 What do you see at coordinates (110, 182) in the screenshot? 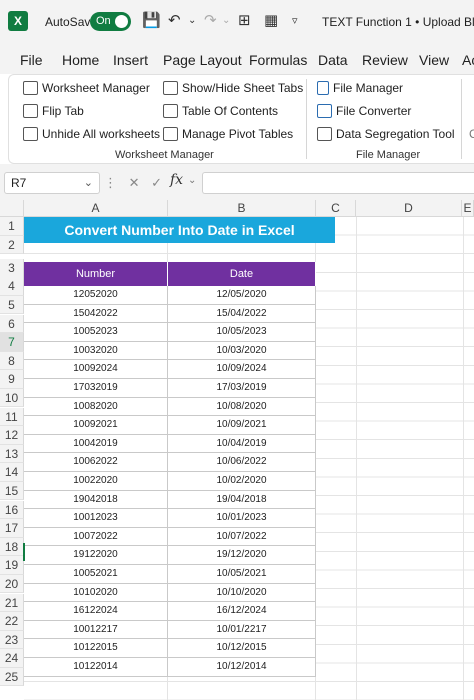
I see `more-icon: ⋮` at bounding box center [110, 182].